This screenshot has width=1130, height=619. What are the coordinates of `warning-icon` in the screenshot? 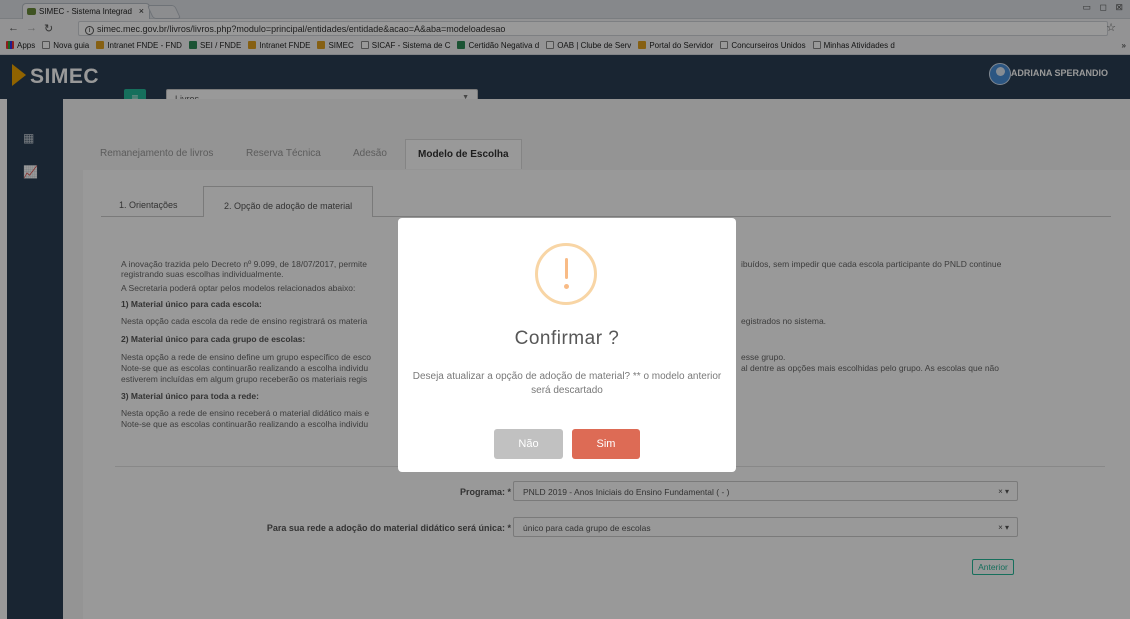 It's located at (566, 274).